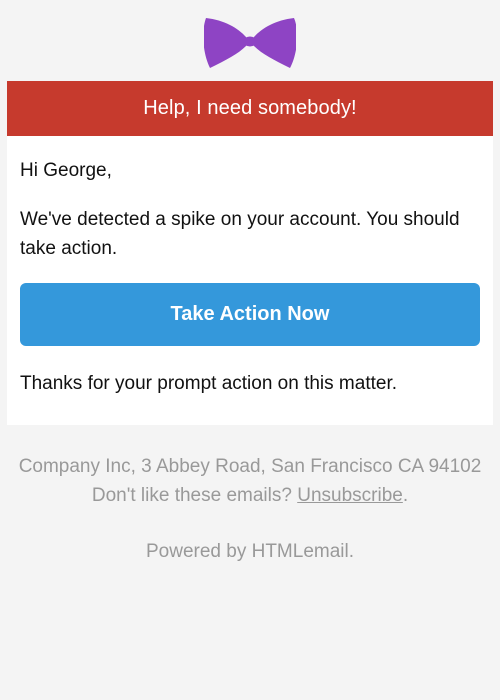 This screenshot has width=500, height=700. I want to click on unsubscribe-line: Don't like these emails? Unsubscribe., so click(250, 495).